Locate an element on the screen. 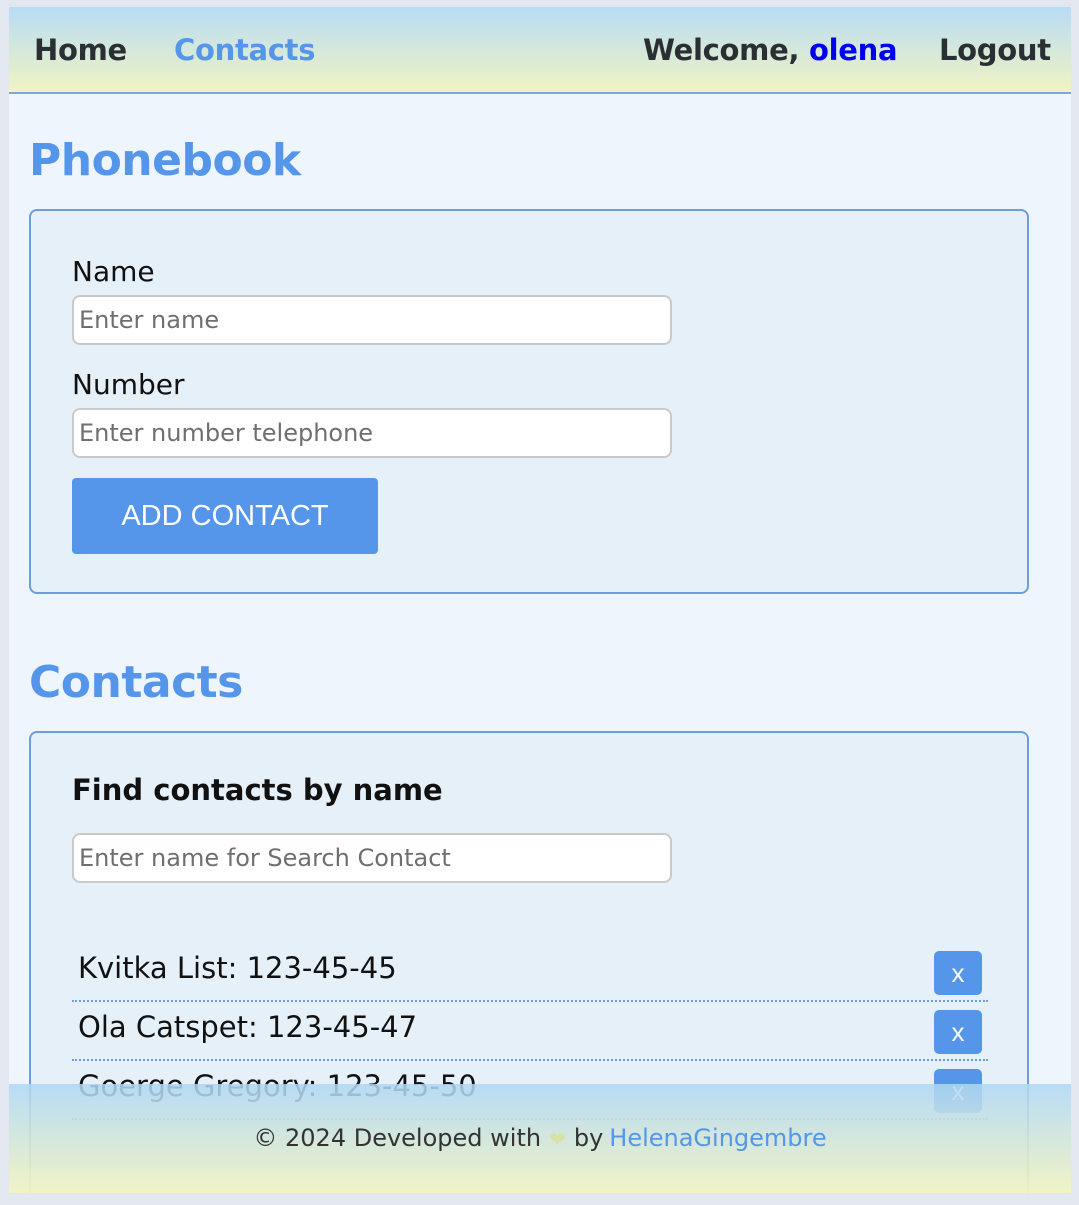 This screenshot has height=1205, width=1079. welcome-message: Welcome, olena is located at coordinates (770, 50).